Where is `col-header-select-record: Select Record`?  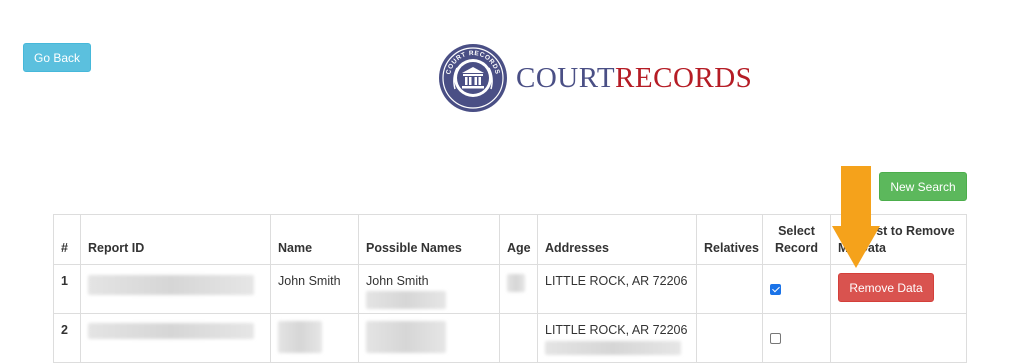
col-header-select-record: Select Record is located at coordinates (796, 239).